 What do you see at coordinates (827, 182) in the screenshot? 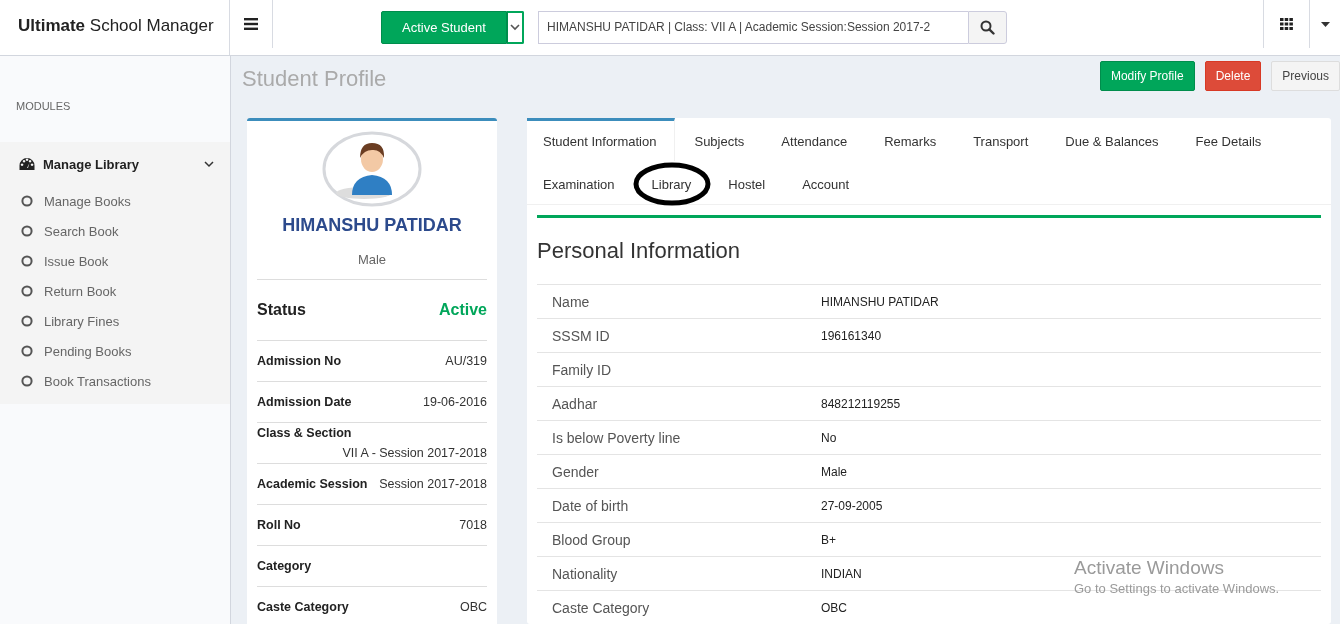
I see `tab: Account` at bounding box center [827, 182].